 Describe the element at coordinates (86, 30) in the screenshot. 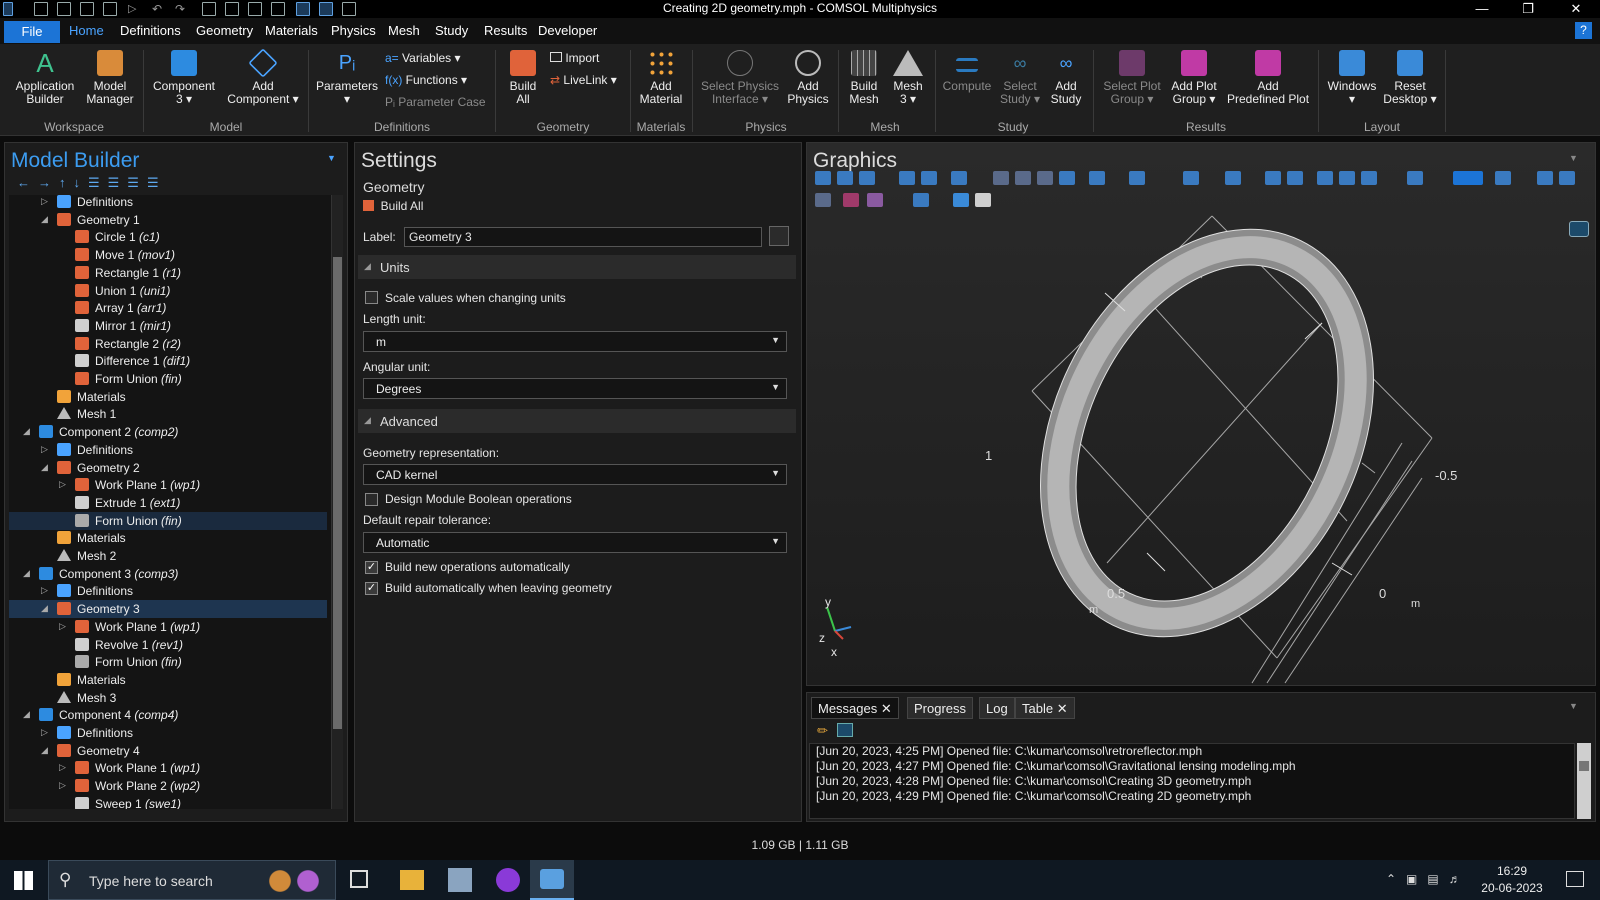

I see `tab-home: Home` at that location.